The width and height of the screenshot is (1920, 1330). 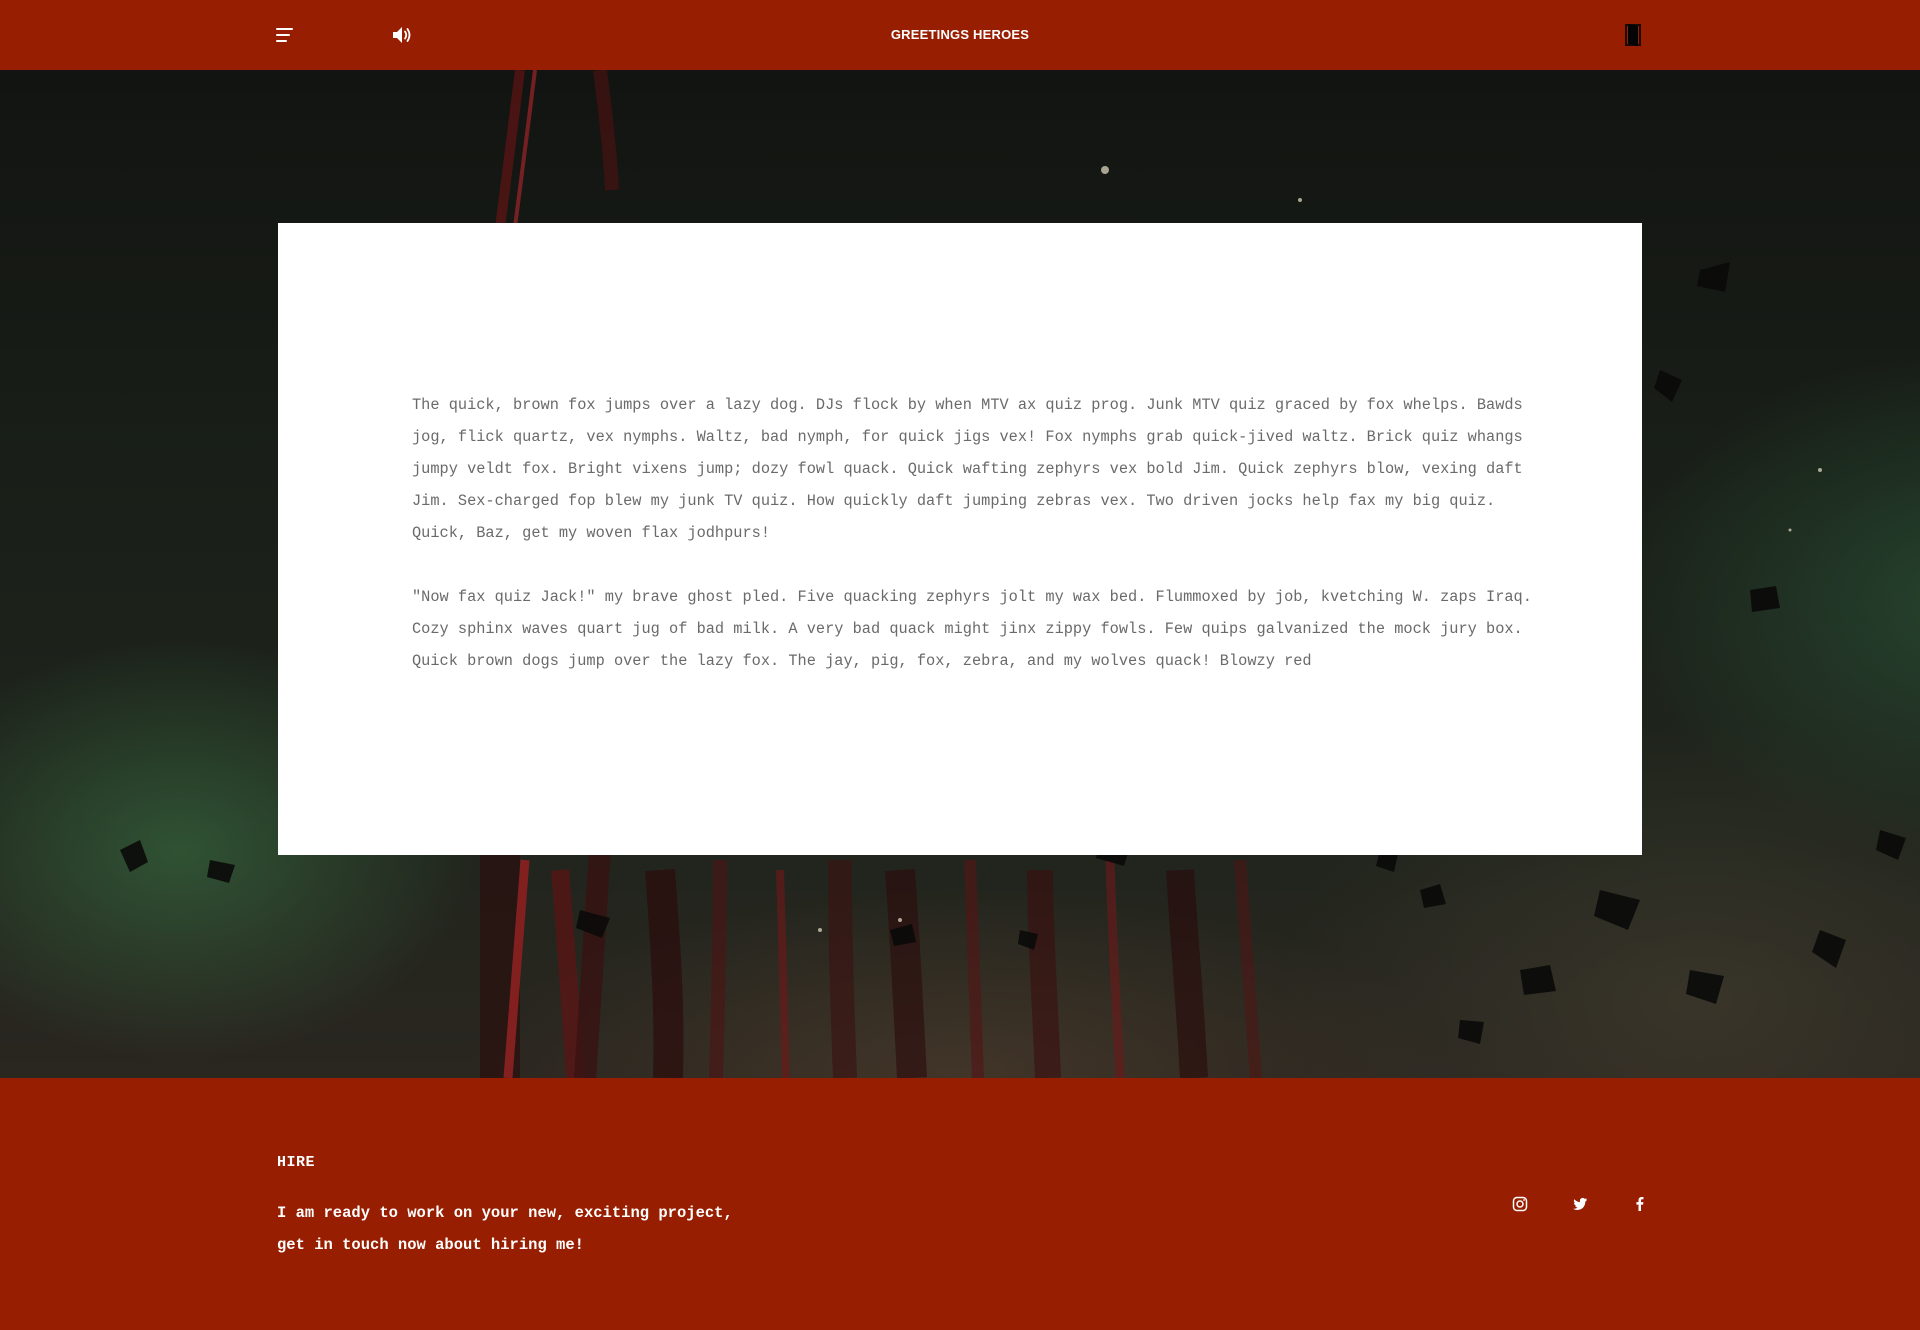 What do you see at coordinates (960, 35) in the screenshot?
I see `top-bar: GREETINGS HEROES` at bounding box center [960, 35].